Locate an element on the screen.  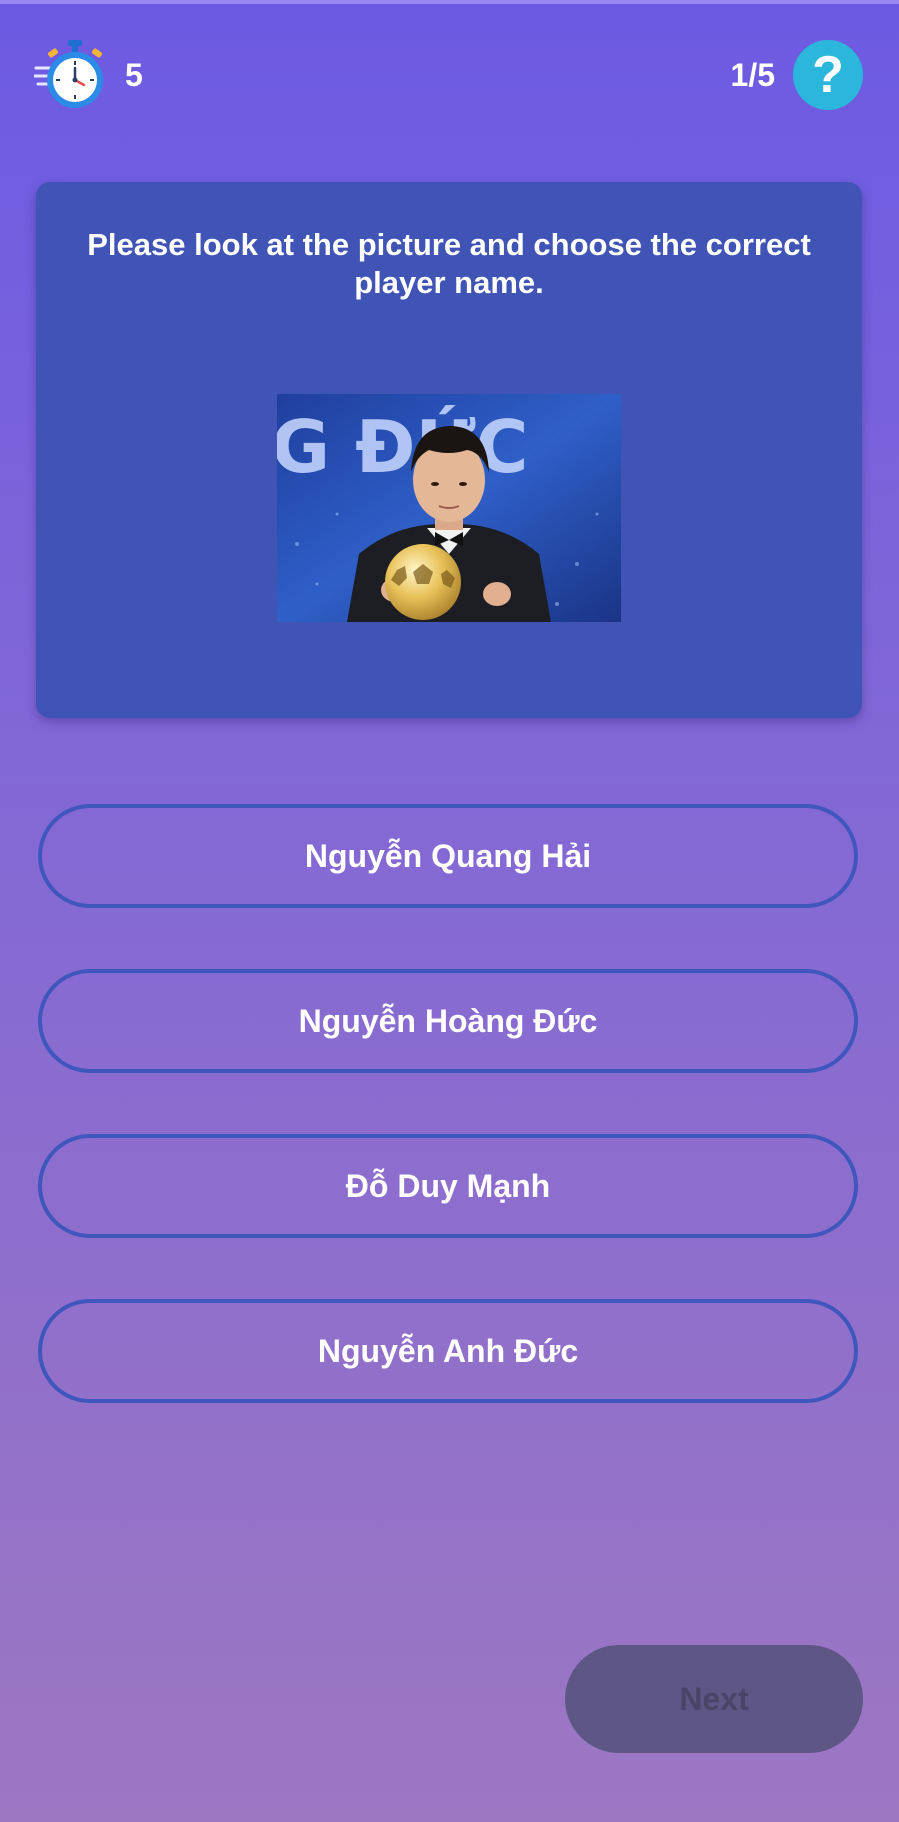
answer-option-1: Nguyễn Quang Hải is located at coordinates (448, 856).